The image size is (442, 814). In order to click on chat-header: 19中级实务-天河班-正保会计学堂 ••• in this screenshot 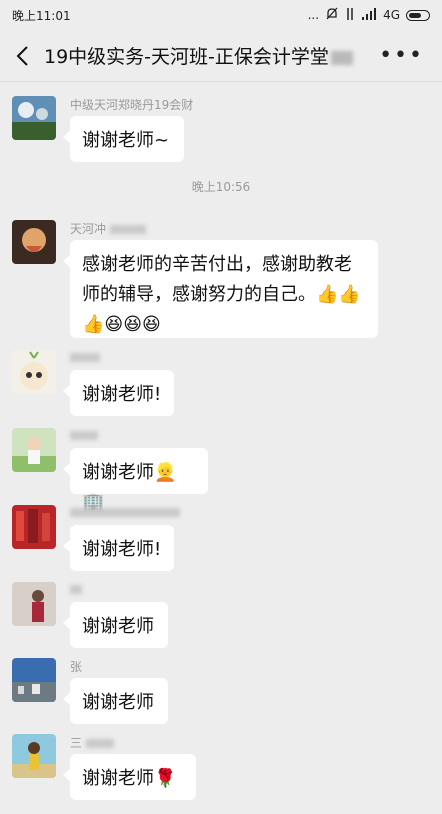, I will do `click(221, 56)`.